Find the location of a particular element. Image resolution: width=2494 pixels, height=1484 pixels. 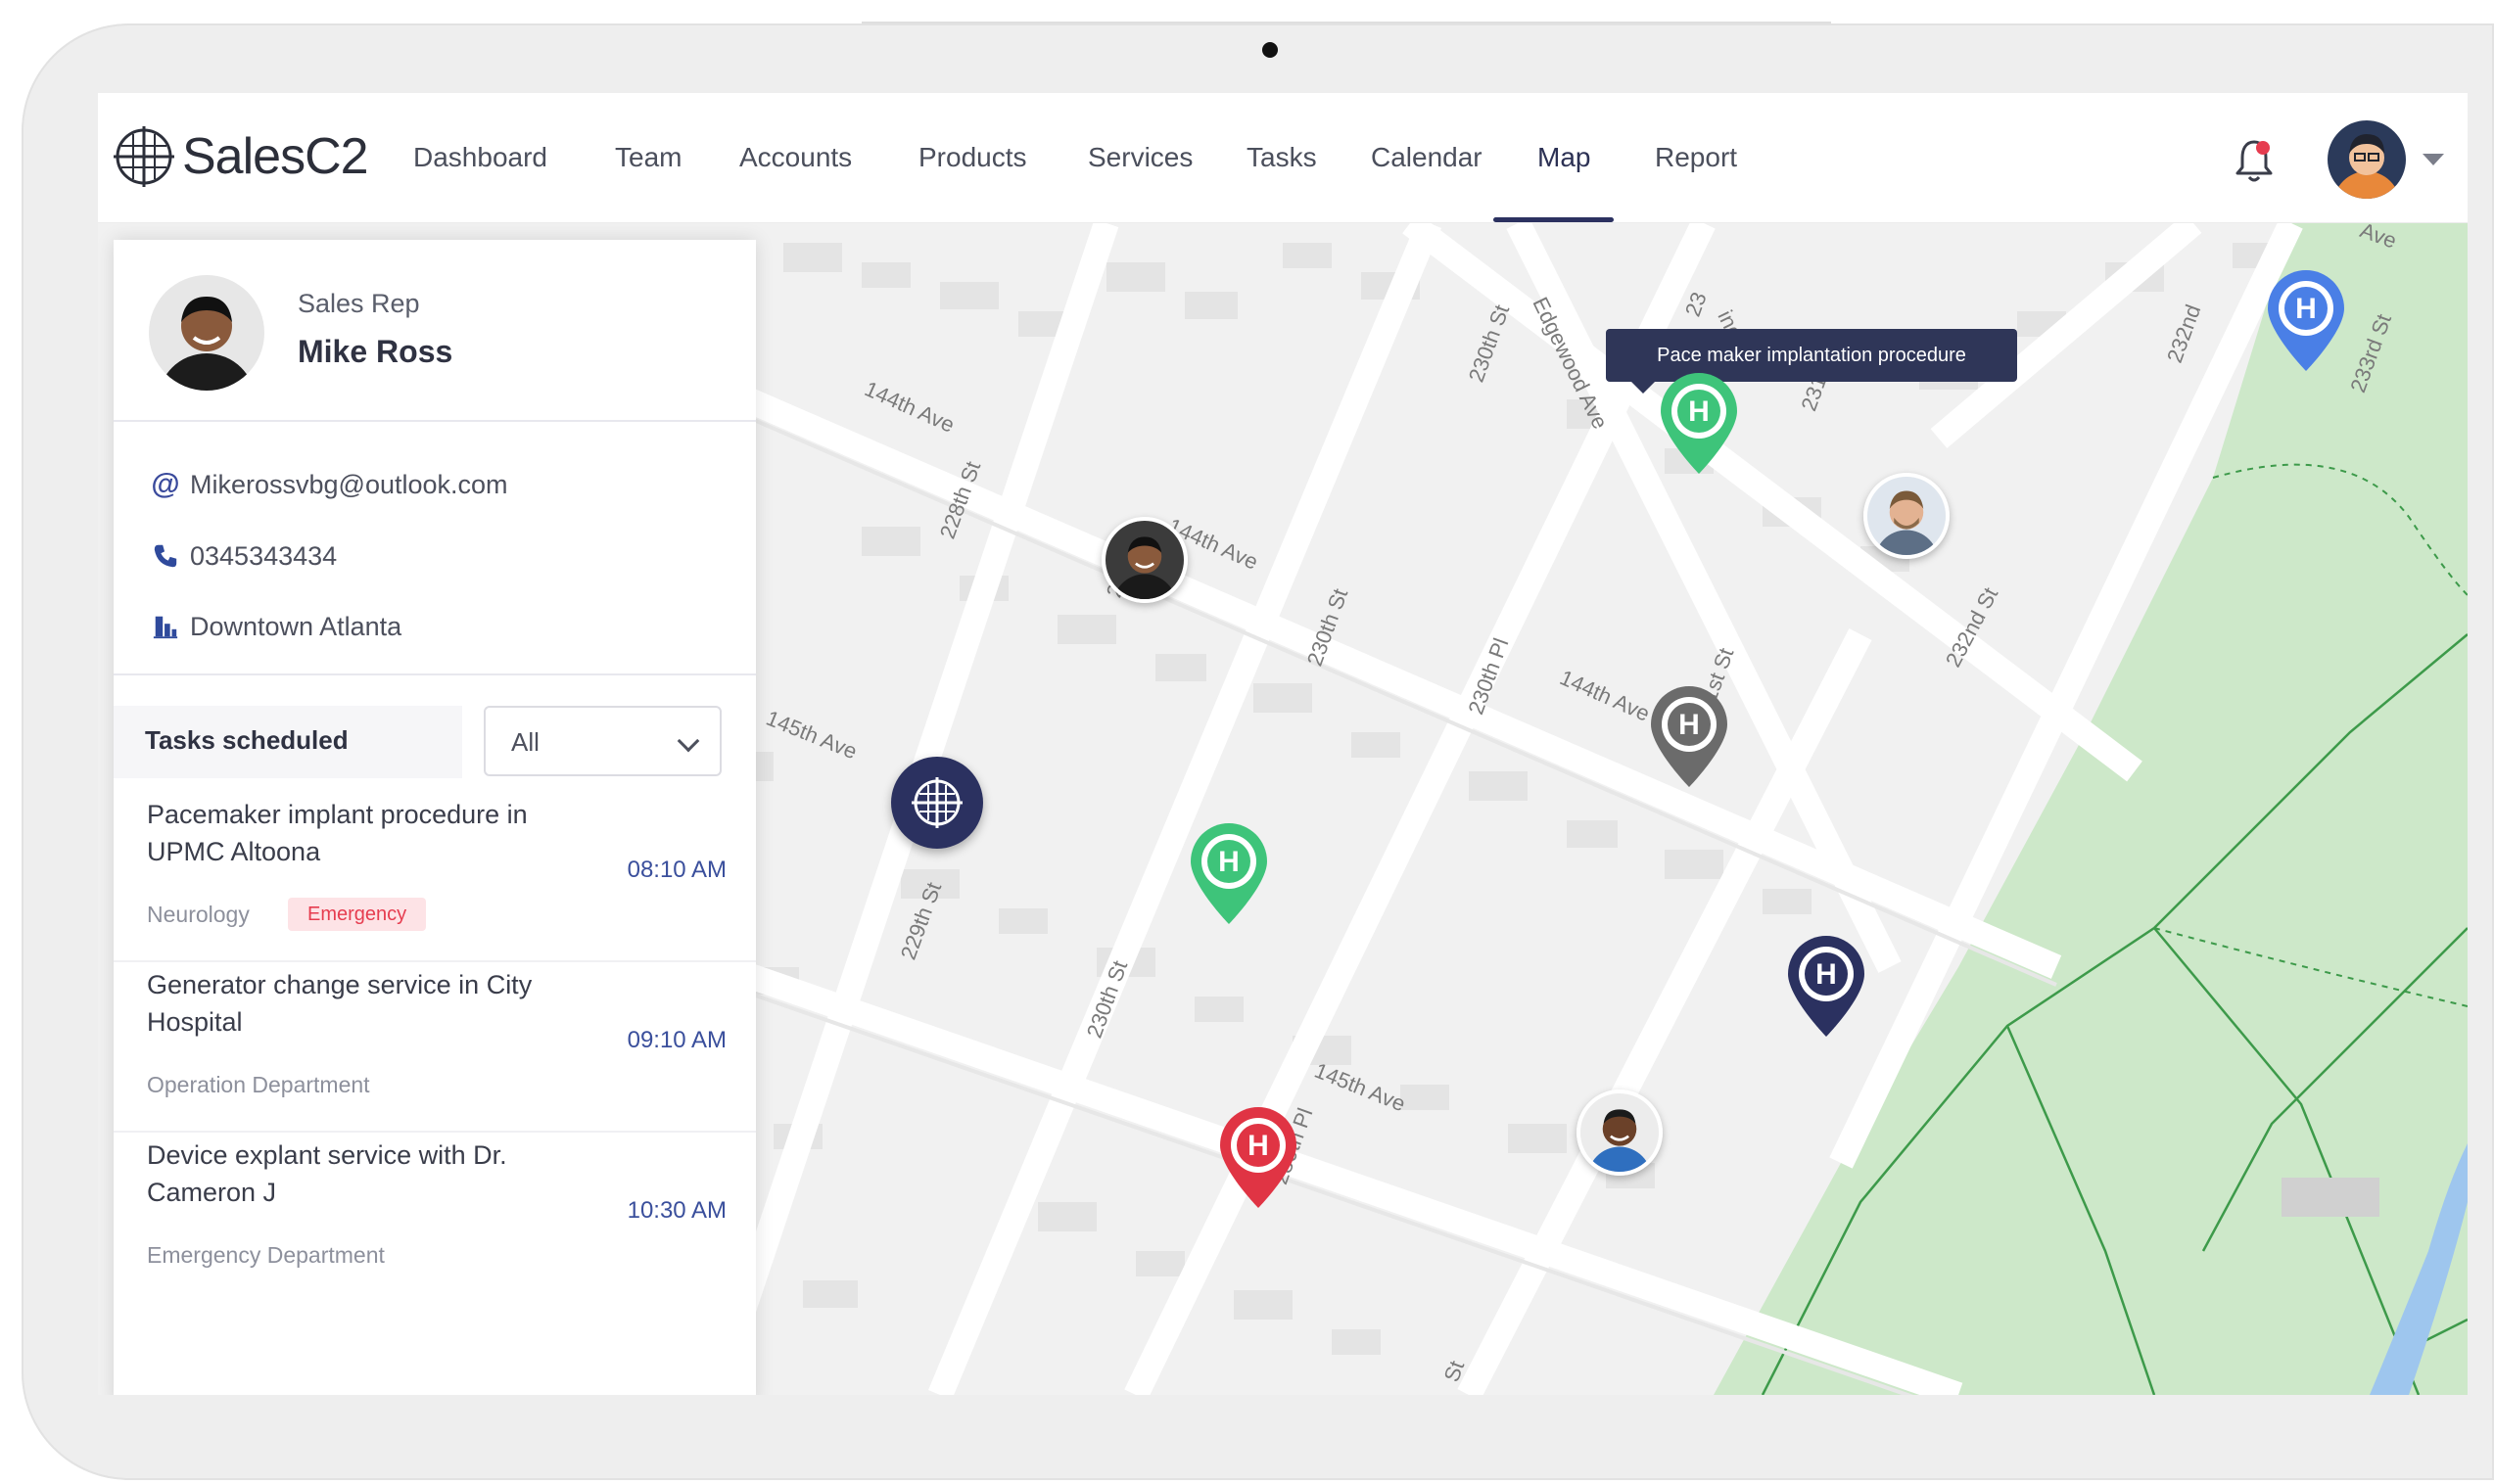

rep-location: Downtown Atlanta is located at coordinates (296, 626).